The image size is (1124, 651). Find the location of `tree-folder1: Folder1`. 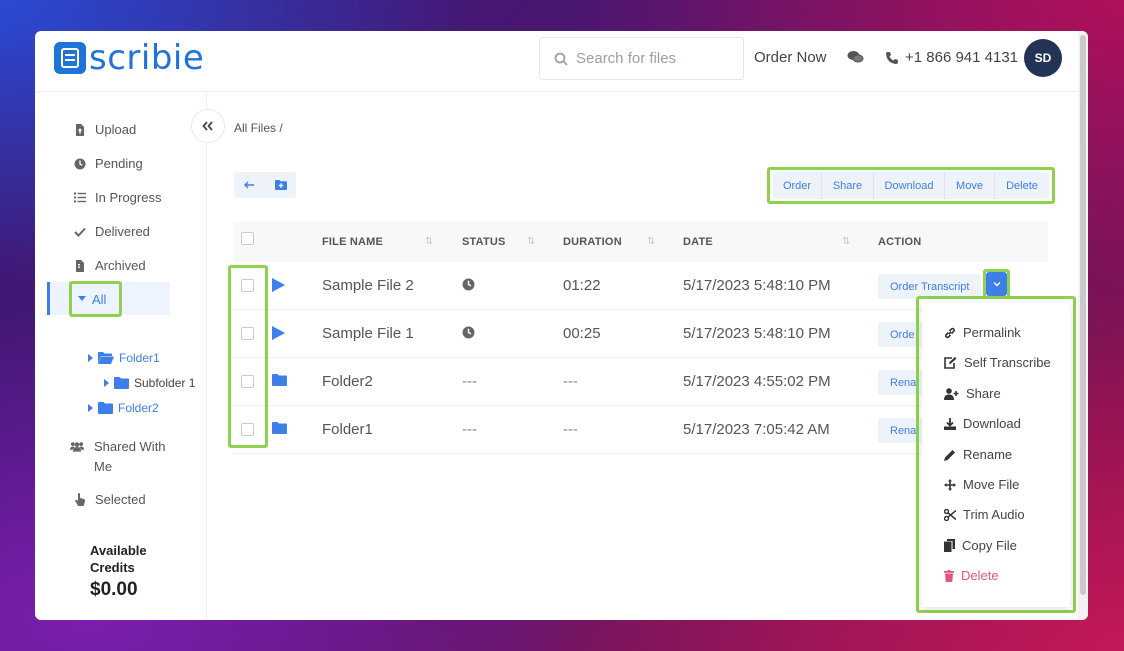

tree-folder1: Folder1 is located at coordinates (124, 358).